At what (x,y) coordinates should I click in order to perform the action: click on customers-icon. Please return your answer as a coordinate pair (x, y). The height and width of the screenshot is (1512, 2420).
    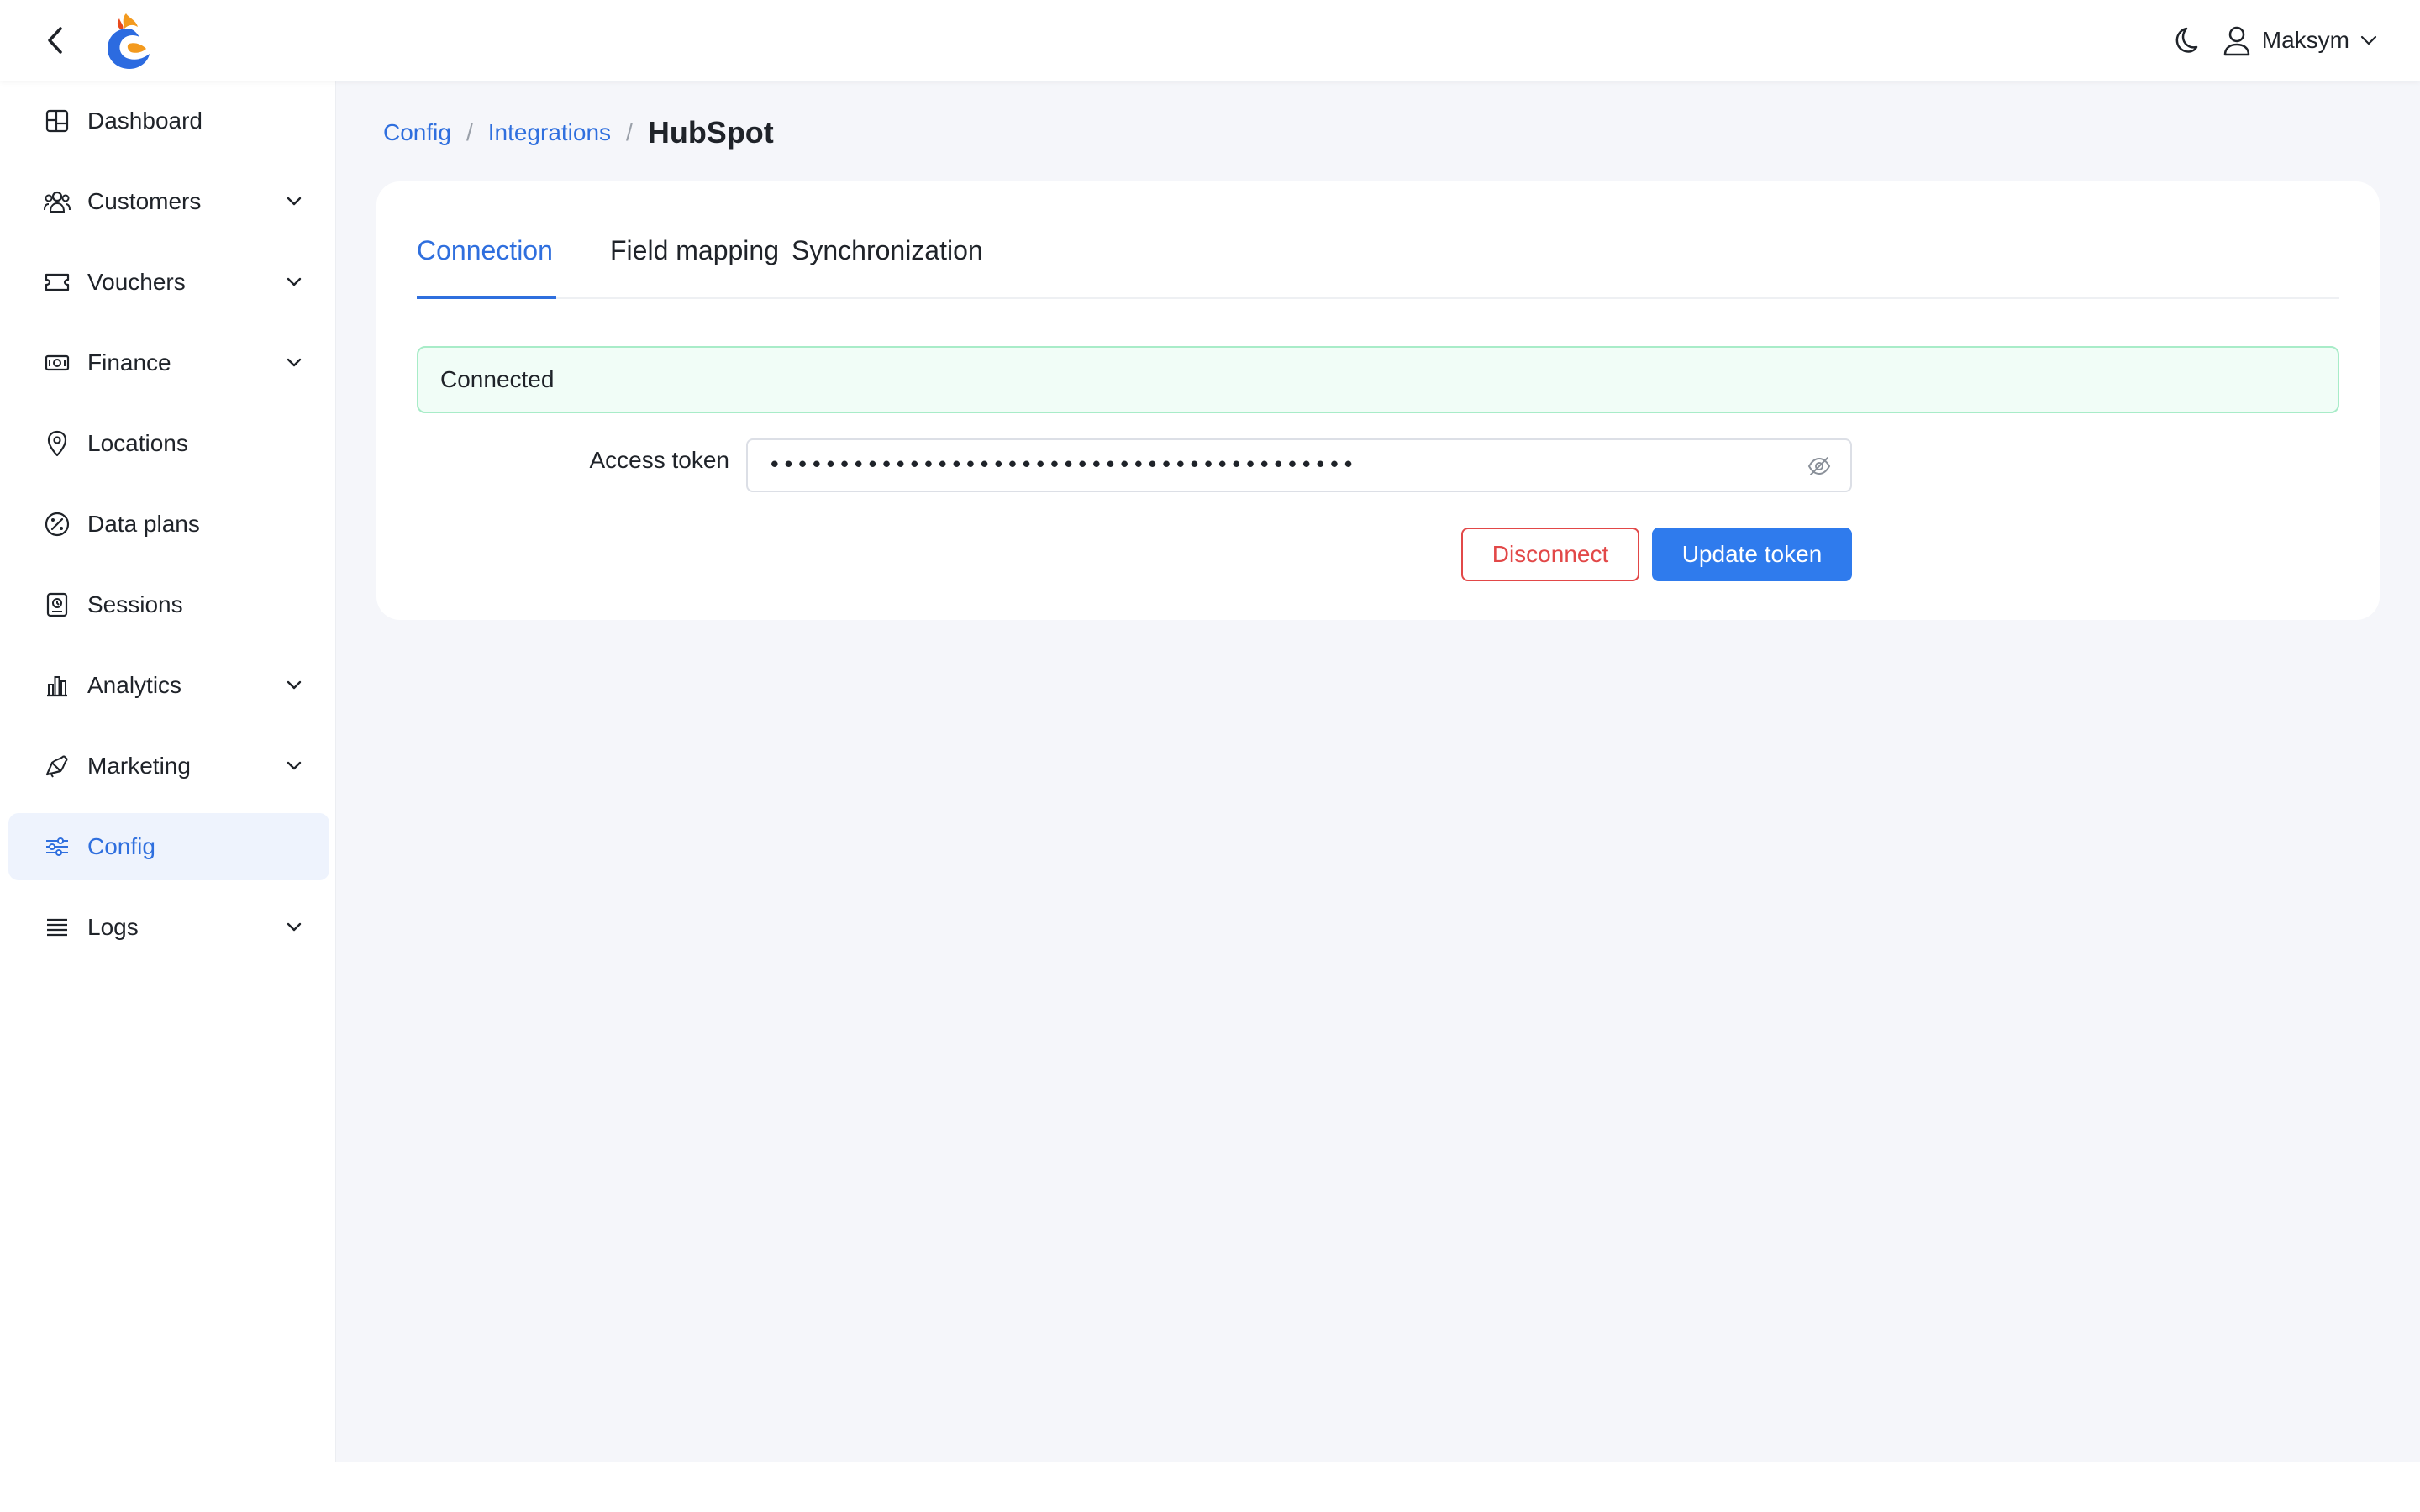
    Looking at the image, I should click on (57, 201).